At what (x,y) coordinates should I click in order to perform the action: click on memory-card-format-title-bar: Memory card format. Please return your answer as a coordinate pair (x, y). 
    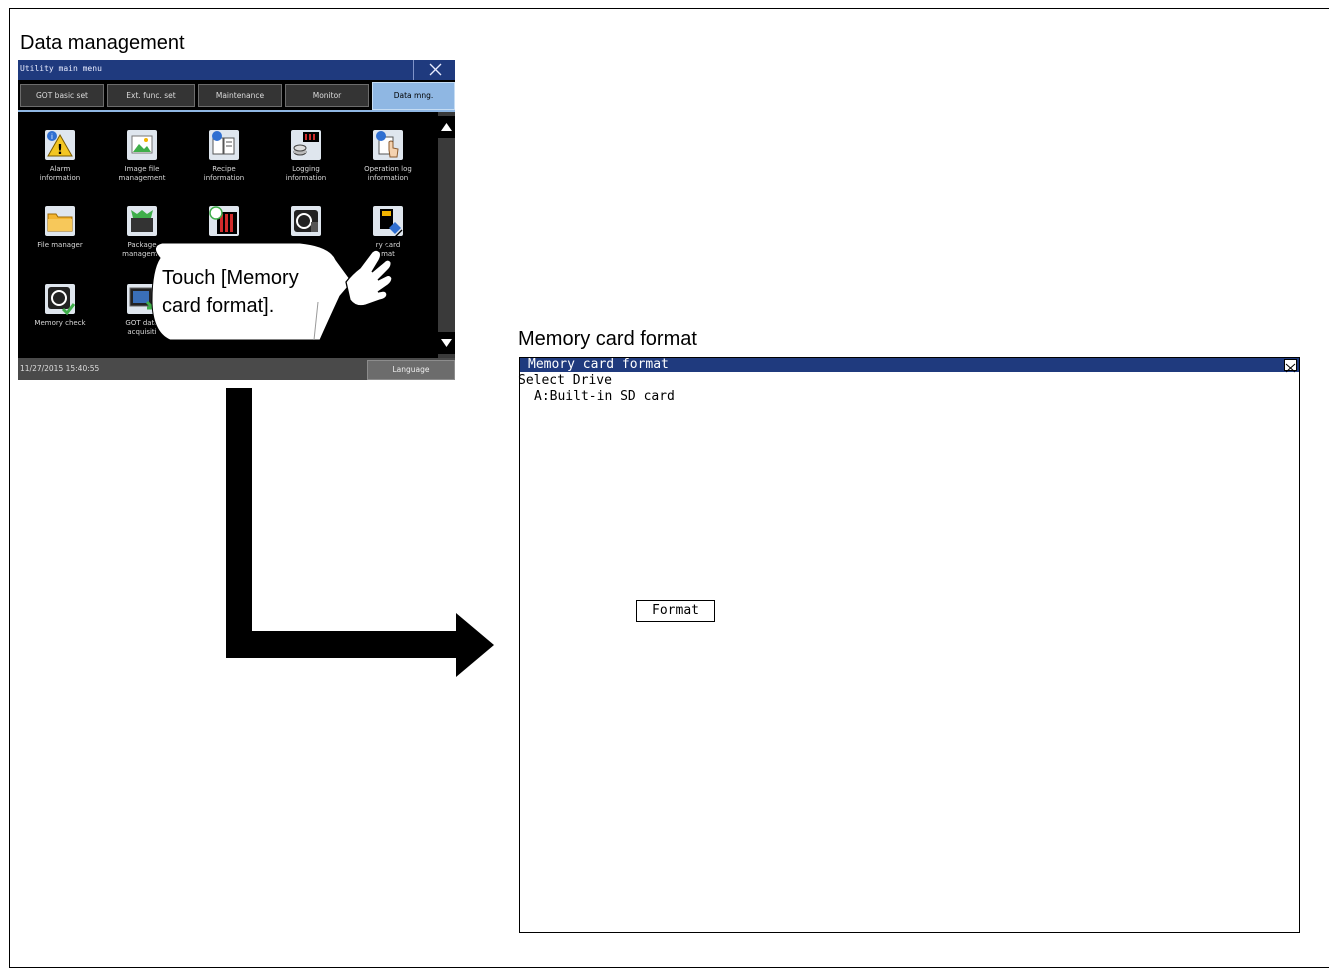
    Looking at the image, I should click on (909, 365).